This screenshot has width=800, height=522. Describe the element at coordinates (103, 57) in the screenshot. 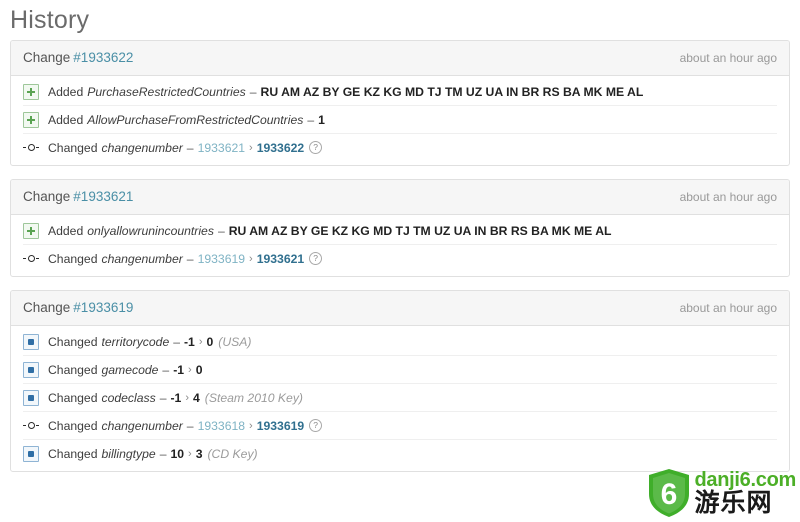

I see `change-id-link: #1933622` at that location.